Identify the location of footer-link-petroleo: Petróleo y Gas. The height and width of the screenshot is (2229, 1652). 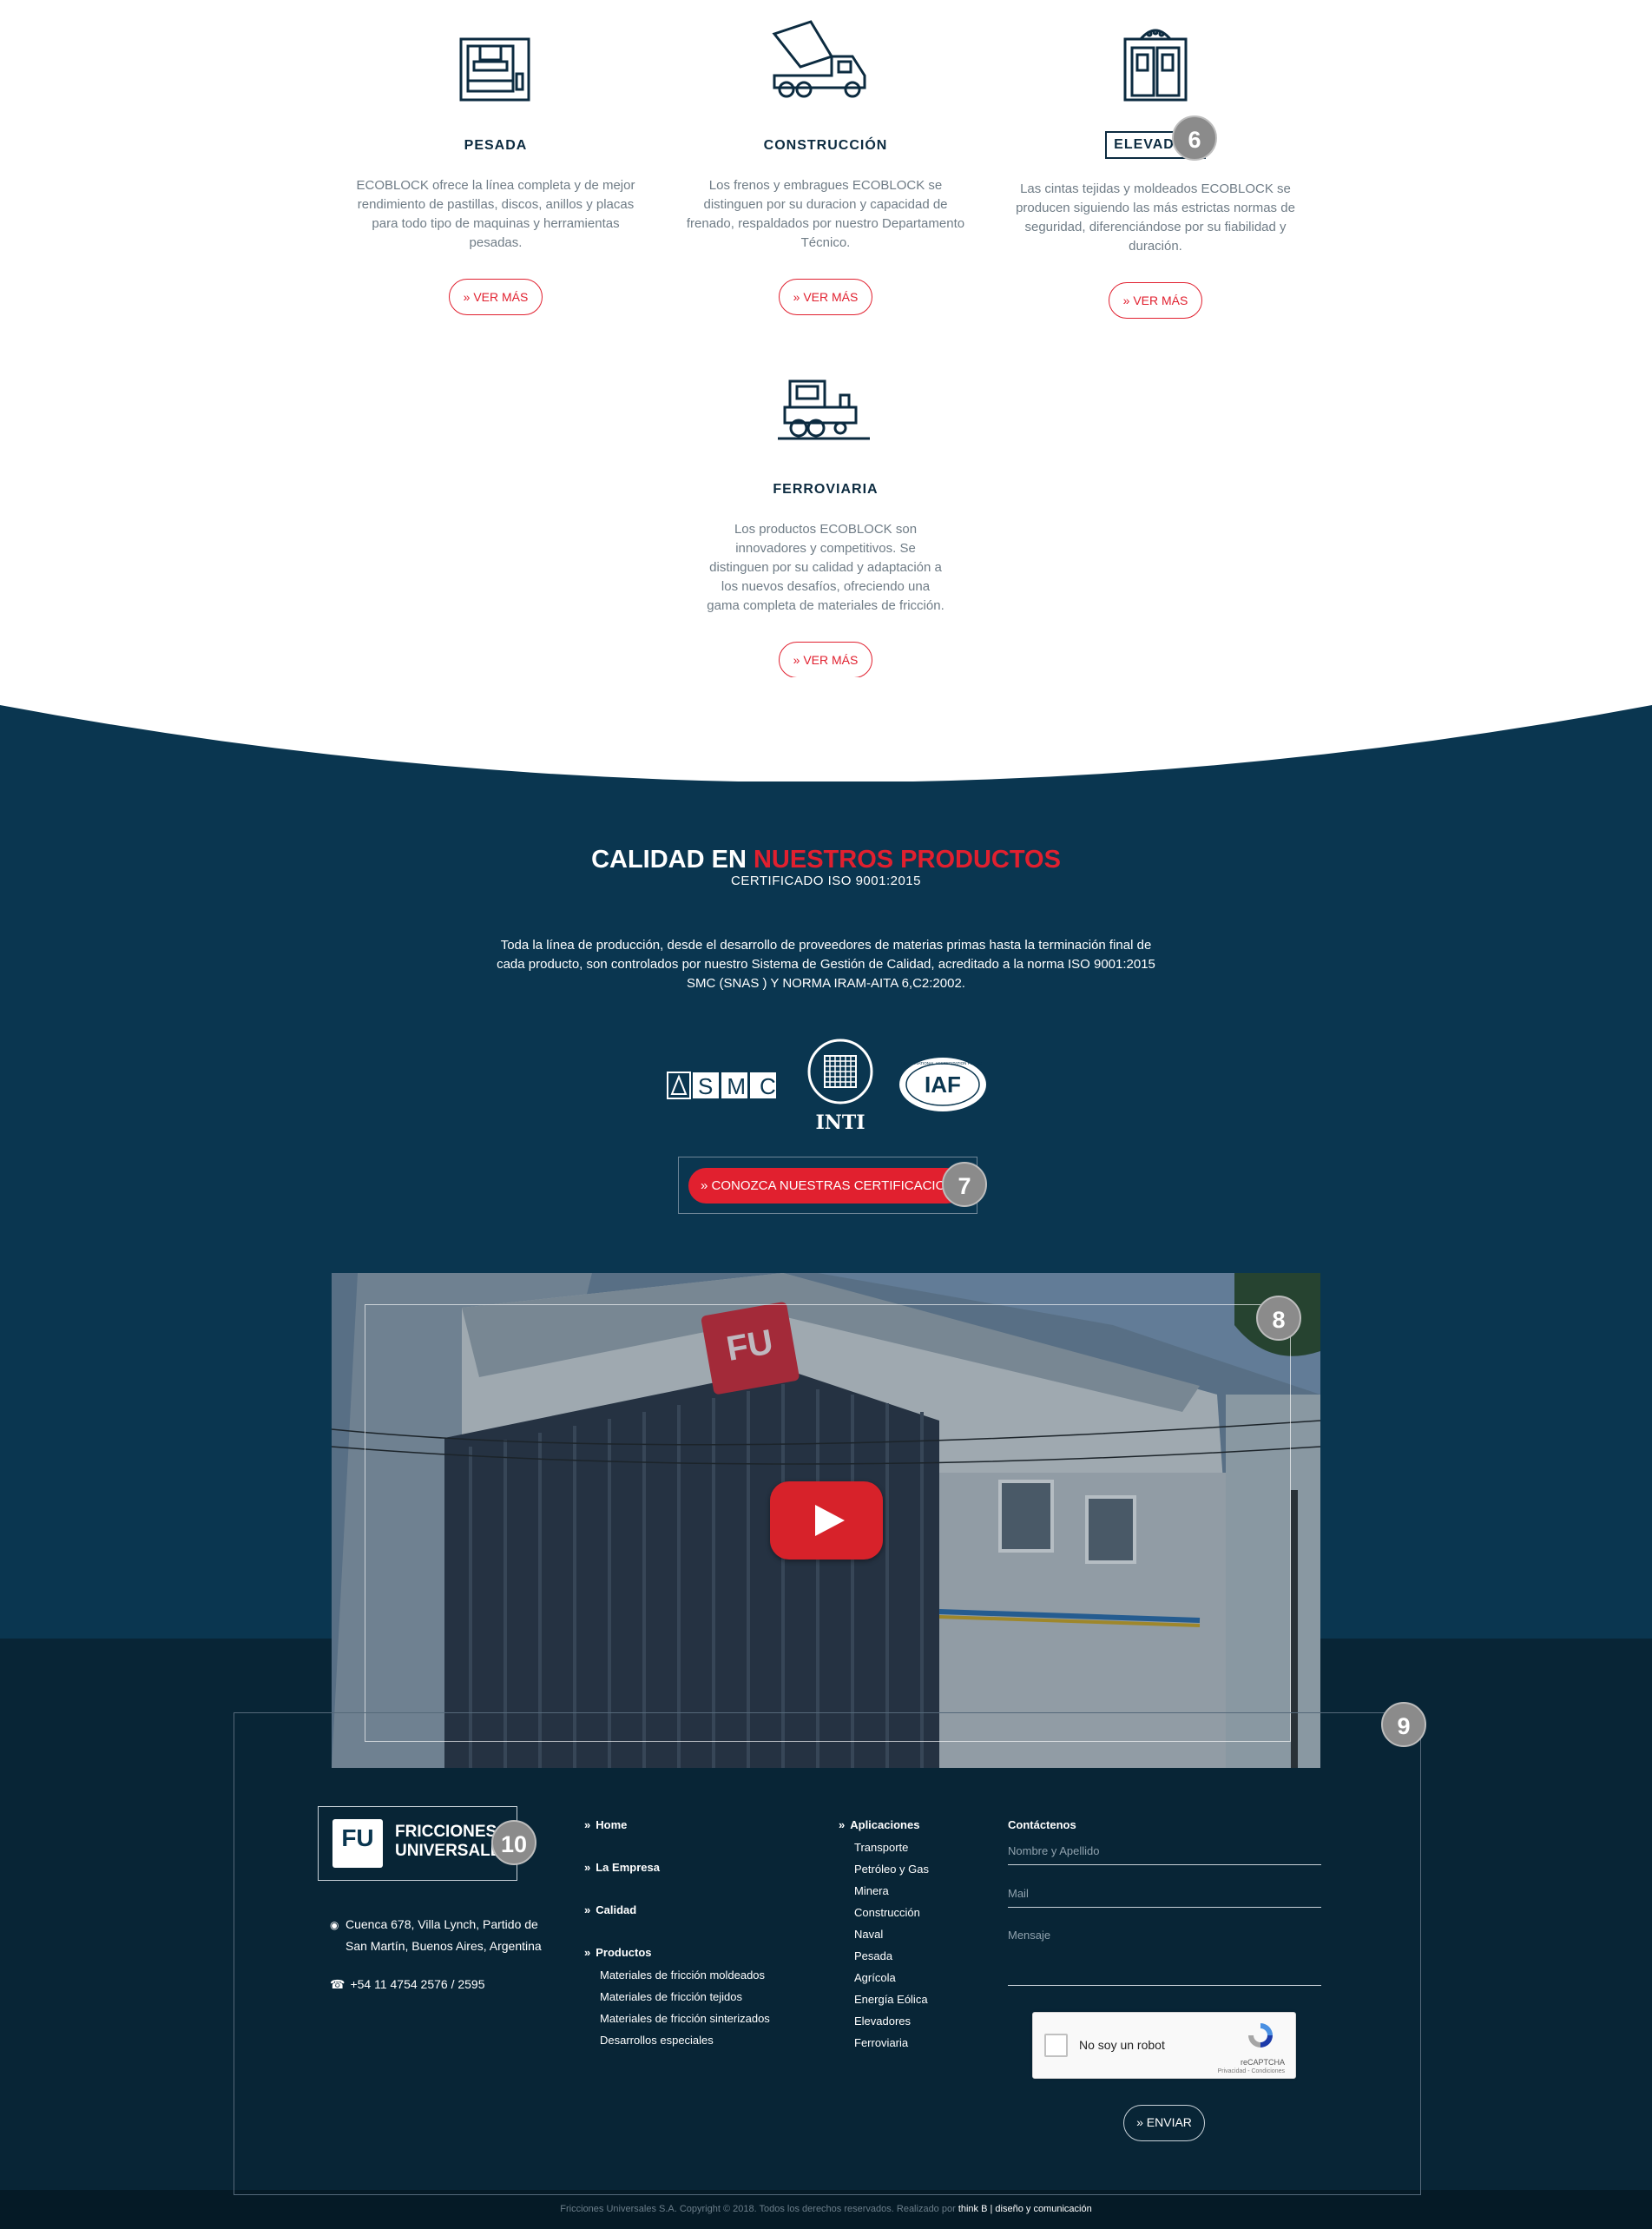
(891, 1869).